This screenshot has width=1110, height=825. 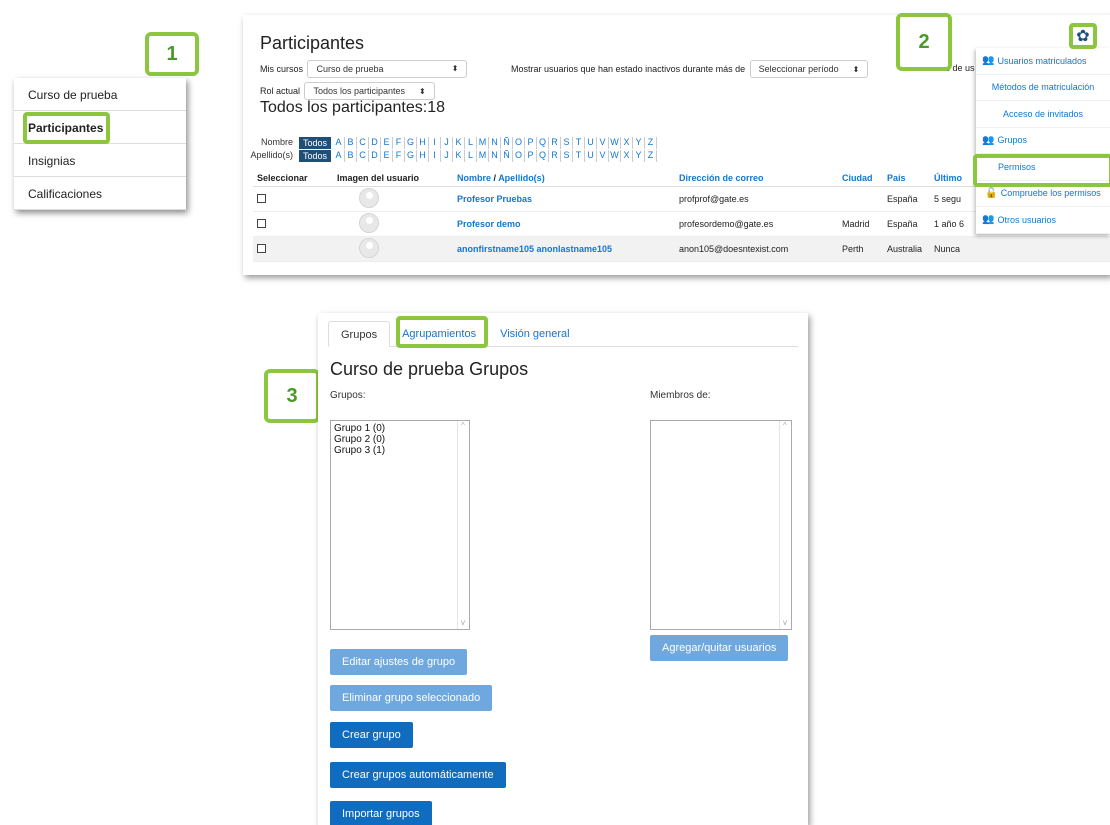 I want to click on groups-scrollbar, so click(x=463, y=525).